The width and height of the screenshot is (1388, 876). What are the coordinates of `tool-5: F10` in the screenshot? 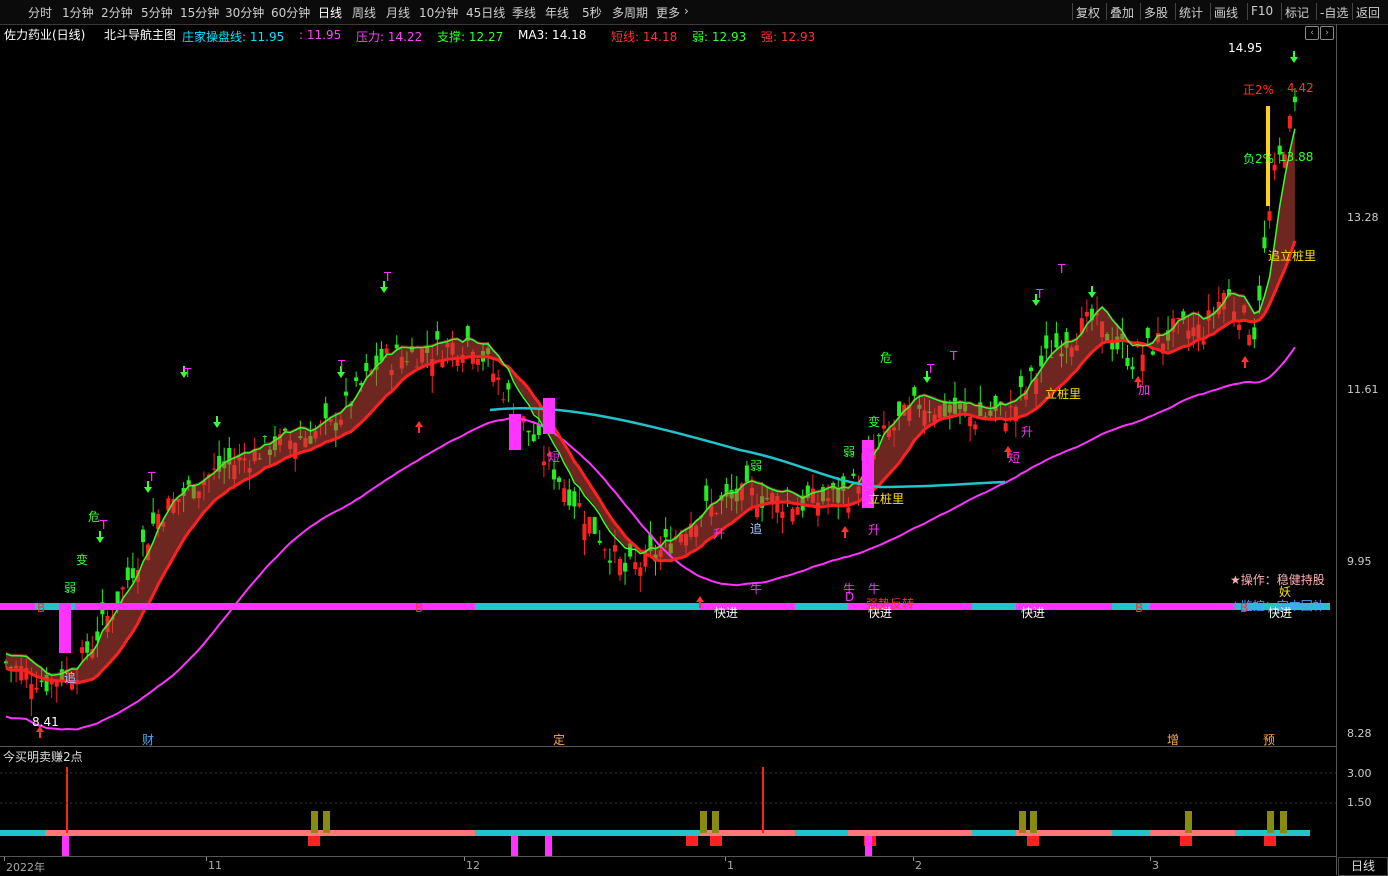 It's located at (1262, 11).